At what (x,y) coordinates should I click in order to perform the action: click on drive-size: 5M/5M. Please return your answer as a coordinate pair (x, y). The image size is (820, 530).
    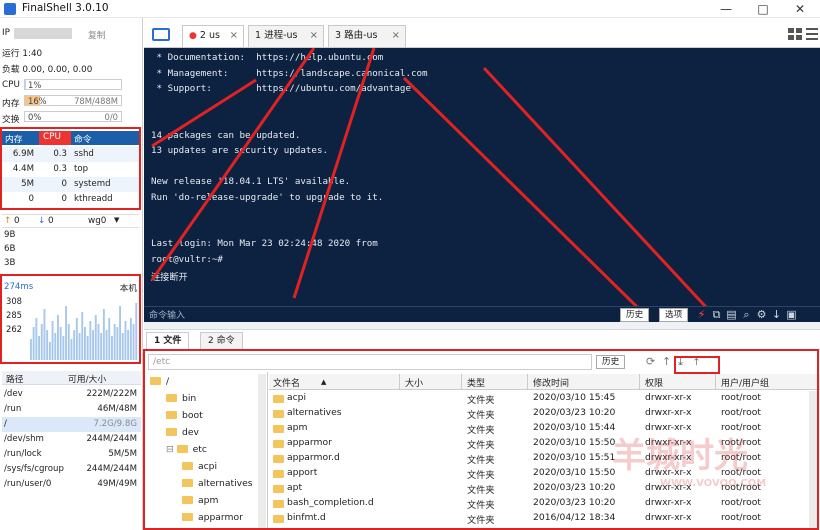
    Looking at the image, I should click on (122, 454).